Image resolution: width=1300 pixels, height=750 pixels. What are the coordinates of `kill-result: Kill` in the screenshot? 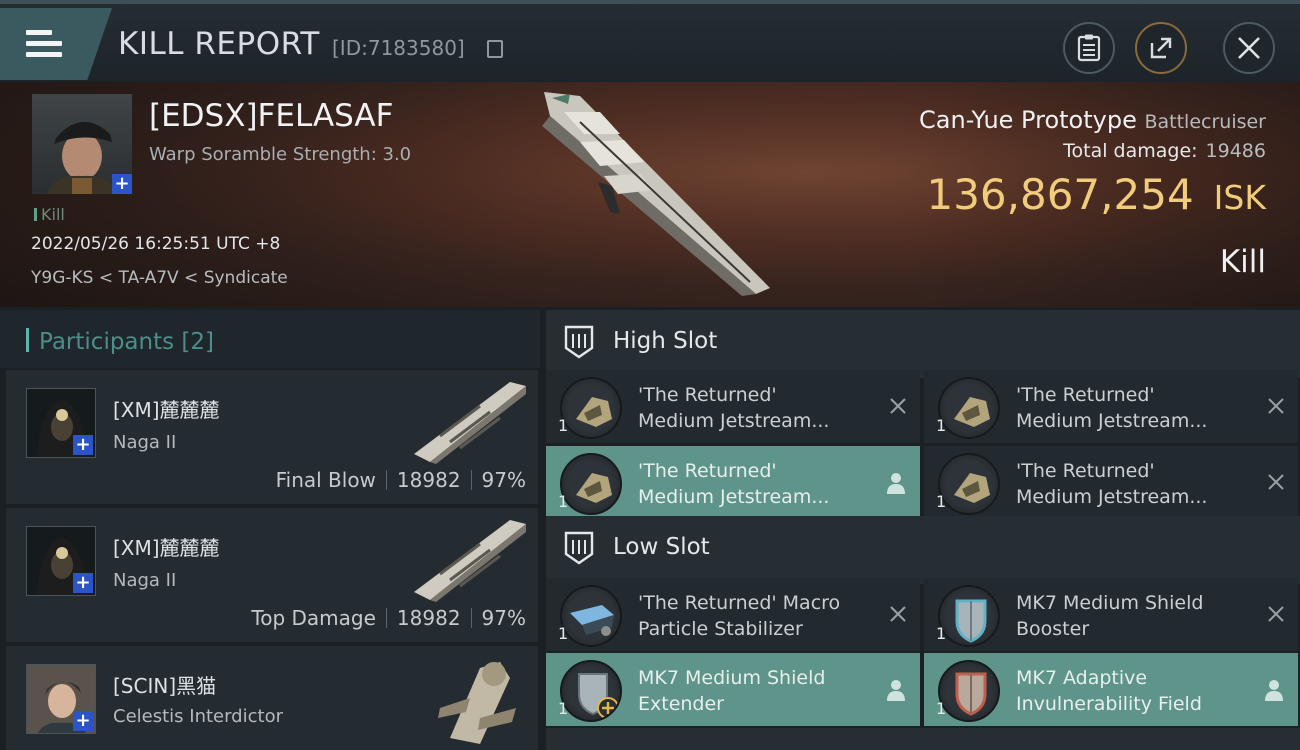 It's located at (1242, 262).